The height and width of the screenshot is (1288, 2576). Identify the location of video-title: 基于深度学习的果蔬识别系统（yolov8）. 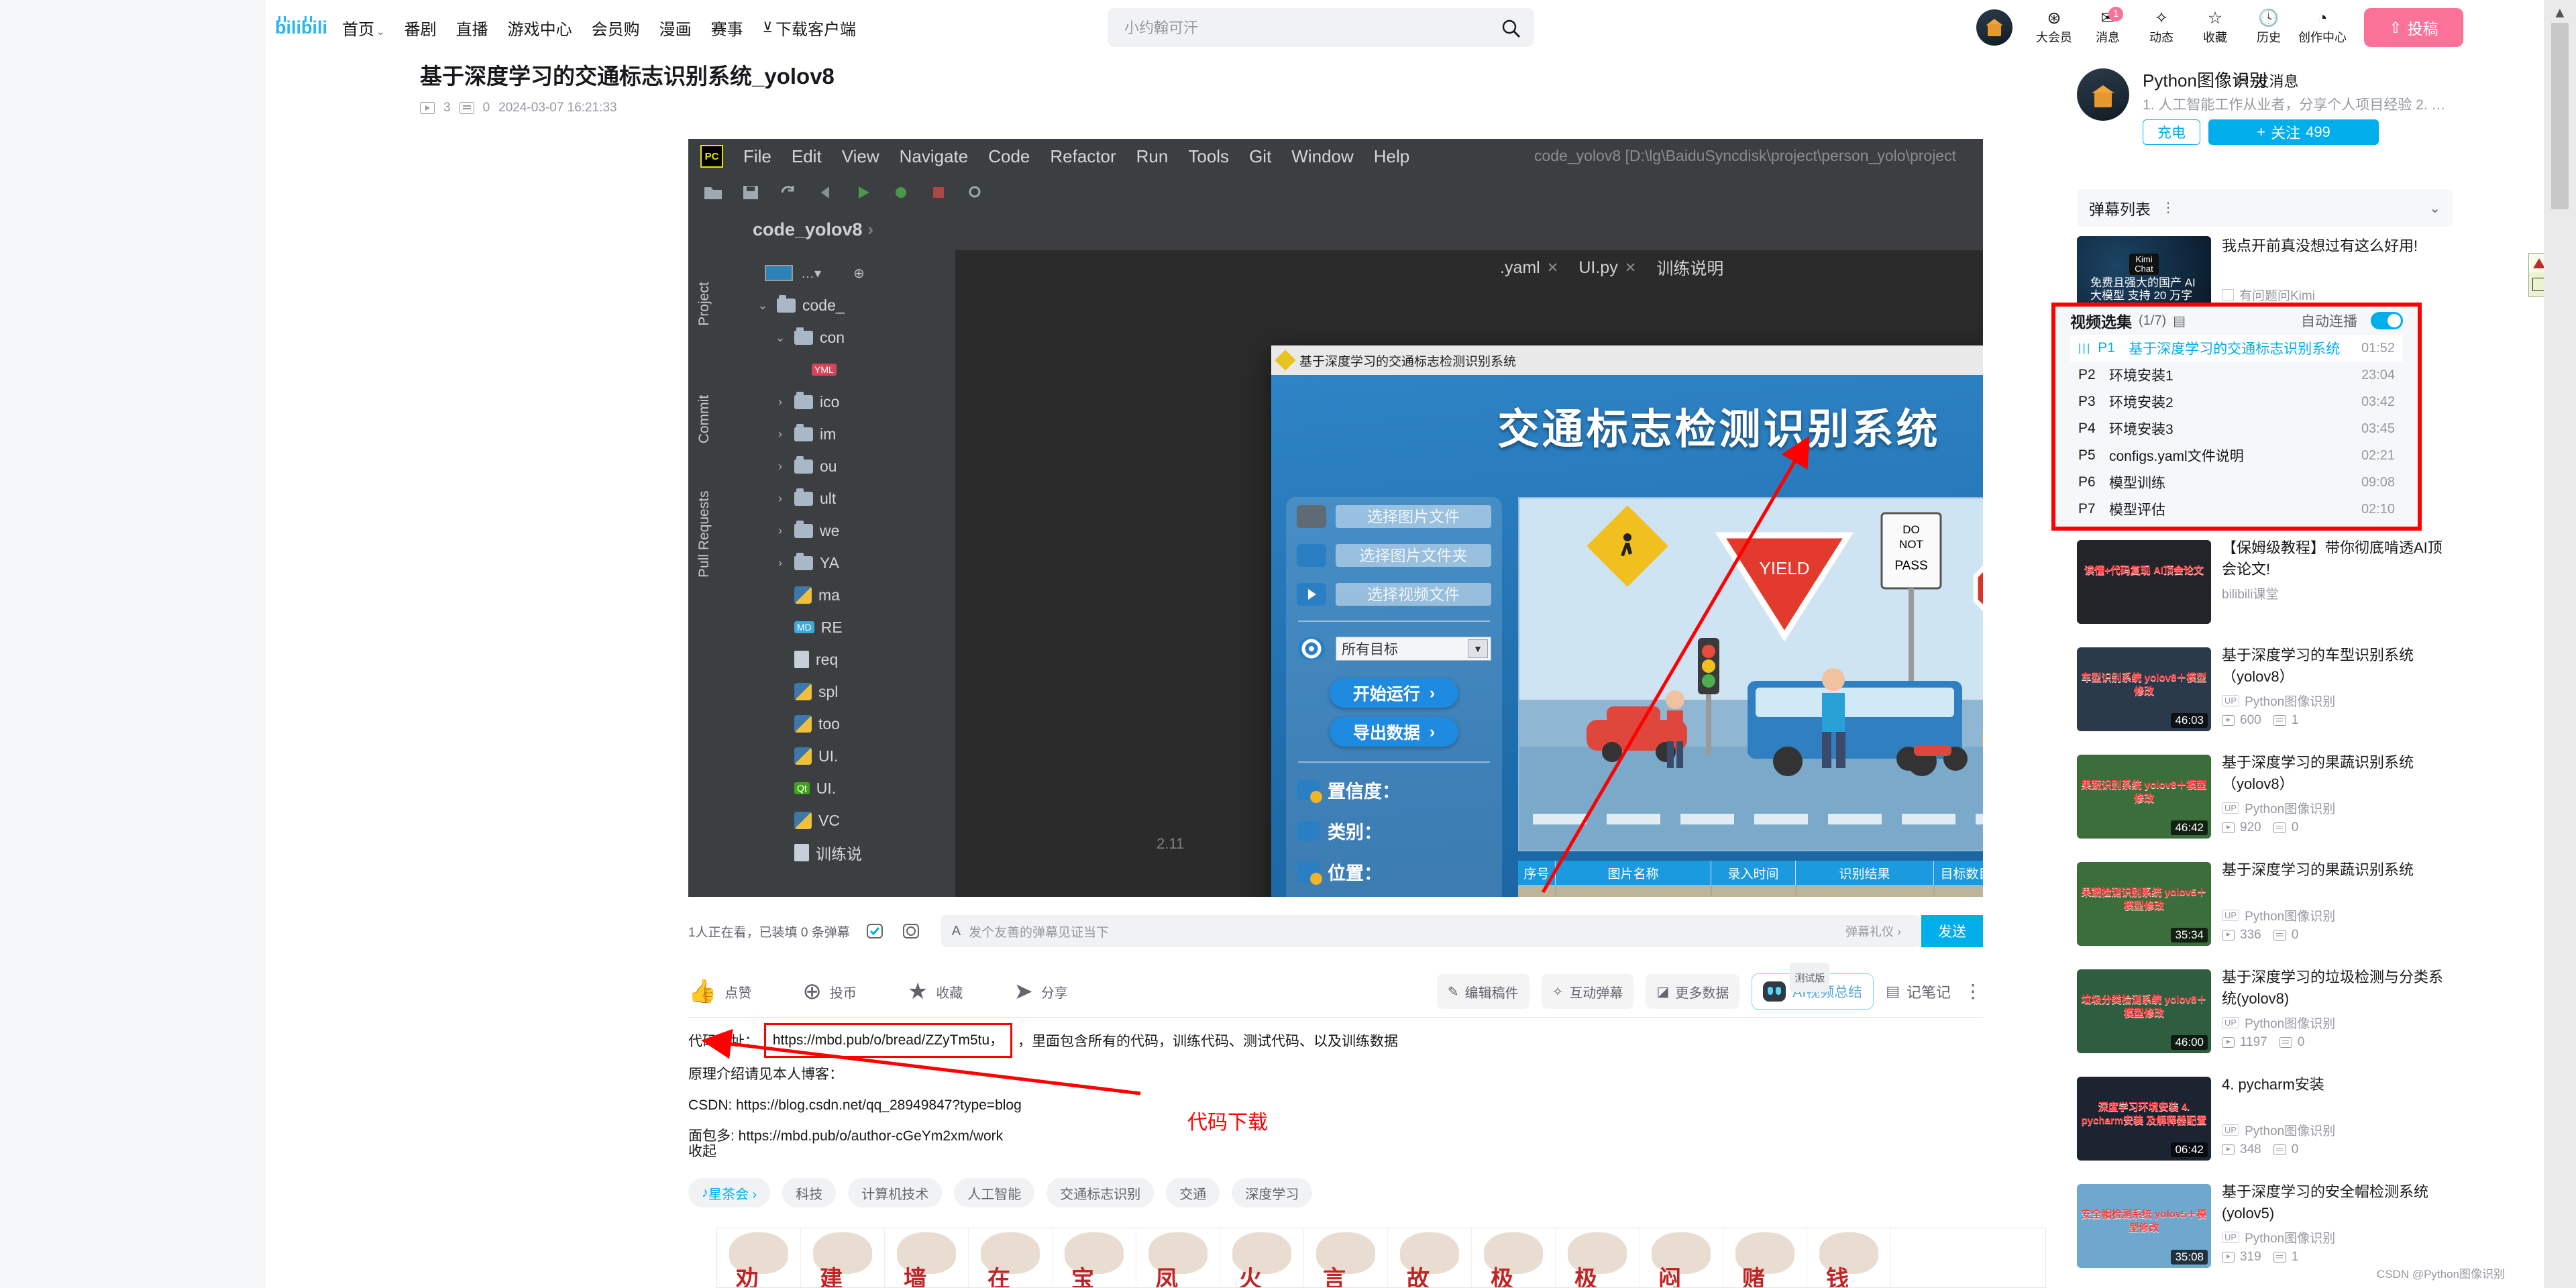
(2337, 773).